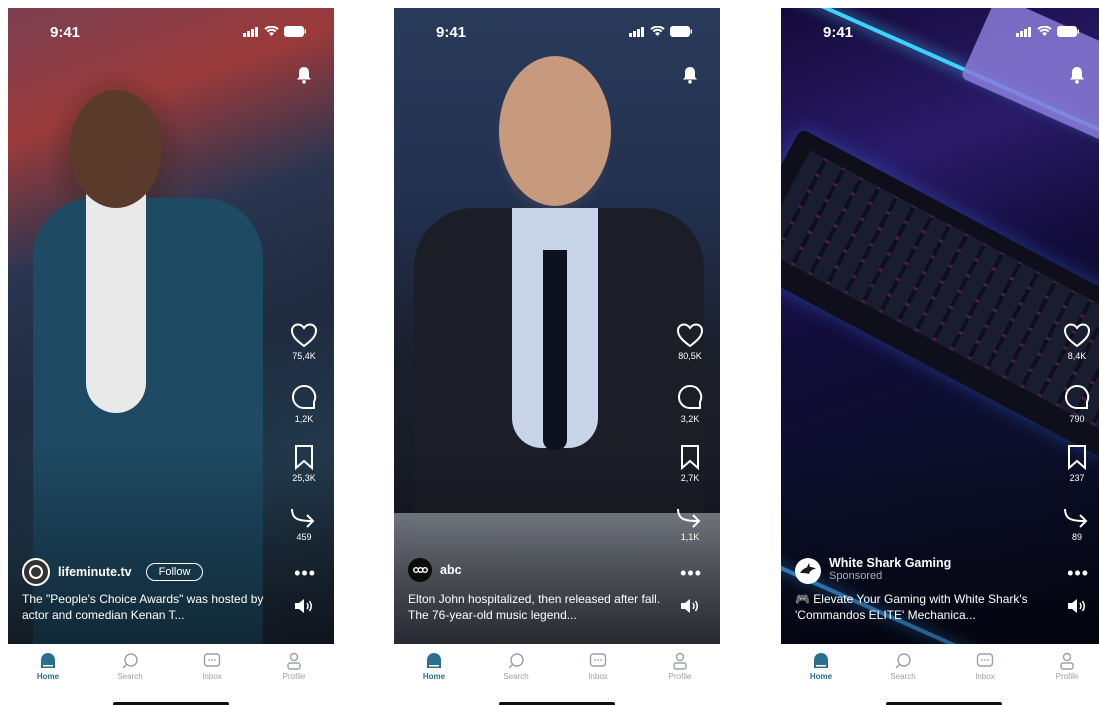  I want to click on share-button: 89, so click(1077, 535).